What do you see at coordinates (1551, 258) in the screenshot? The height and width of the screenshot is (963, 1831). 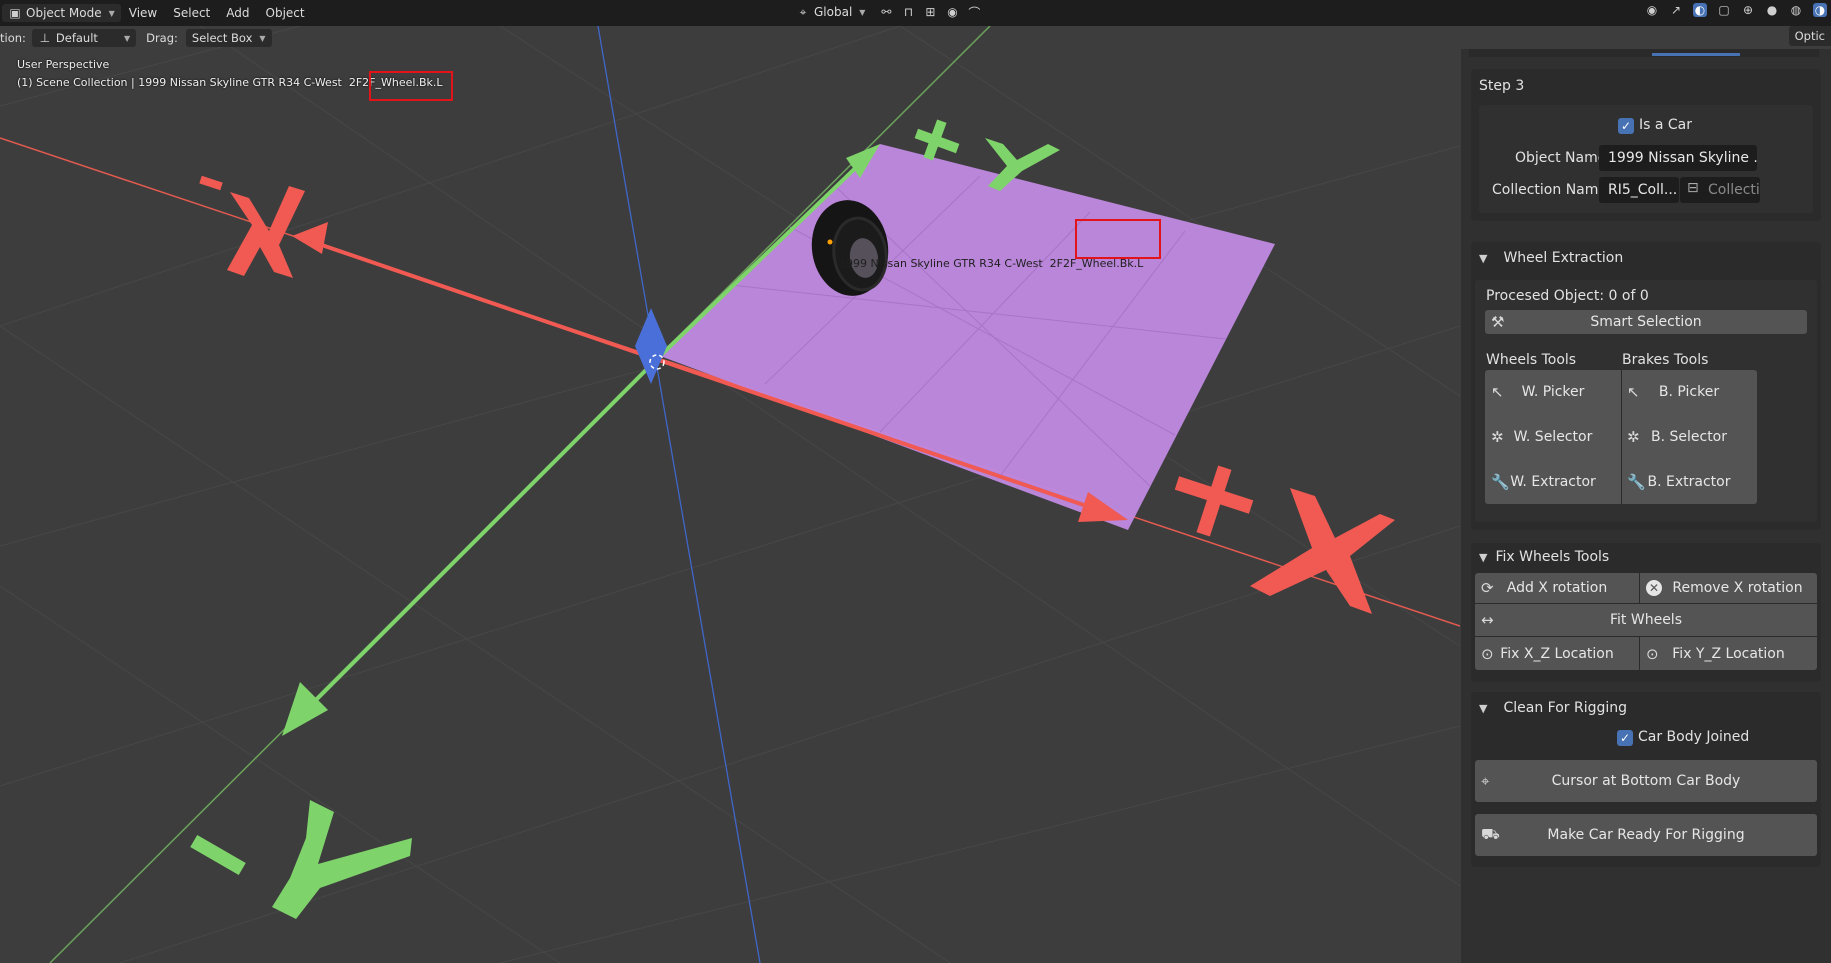 I see `wheel-extraction-header: ▼ Wheel Extraction` at bounding box center [1551, 258].